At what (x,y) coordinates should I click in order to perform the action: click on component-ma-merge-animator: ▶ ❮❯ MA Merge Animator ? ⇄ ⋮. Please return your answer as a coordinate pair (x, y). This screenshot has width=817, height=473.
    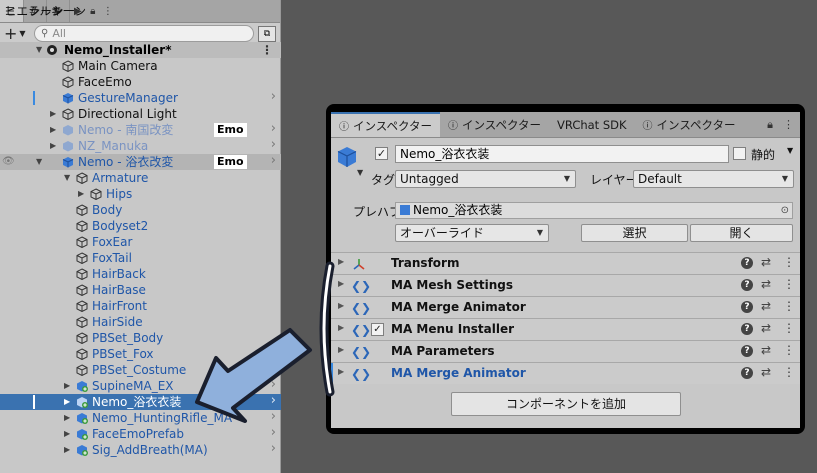
    Looking at the image, I should click on (565, 307).